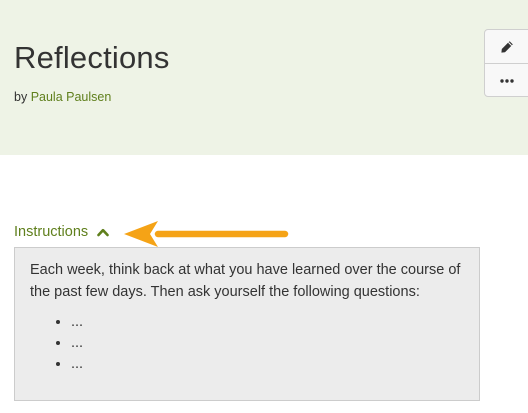  I want to click on author-link: Paula Paulsen, so click(71, 97).